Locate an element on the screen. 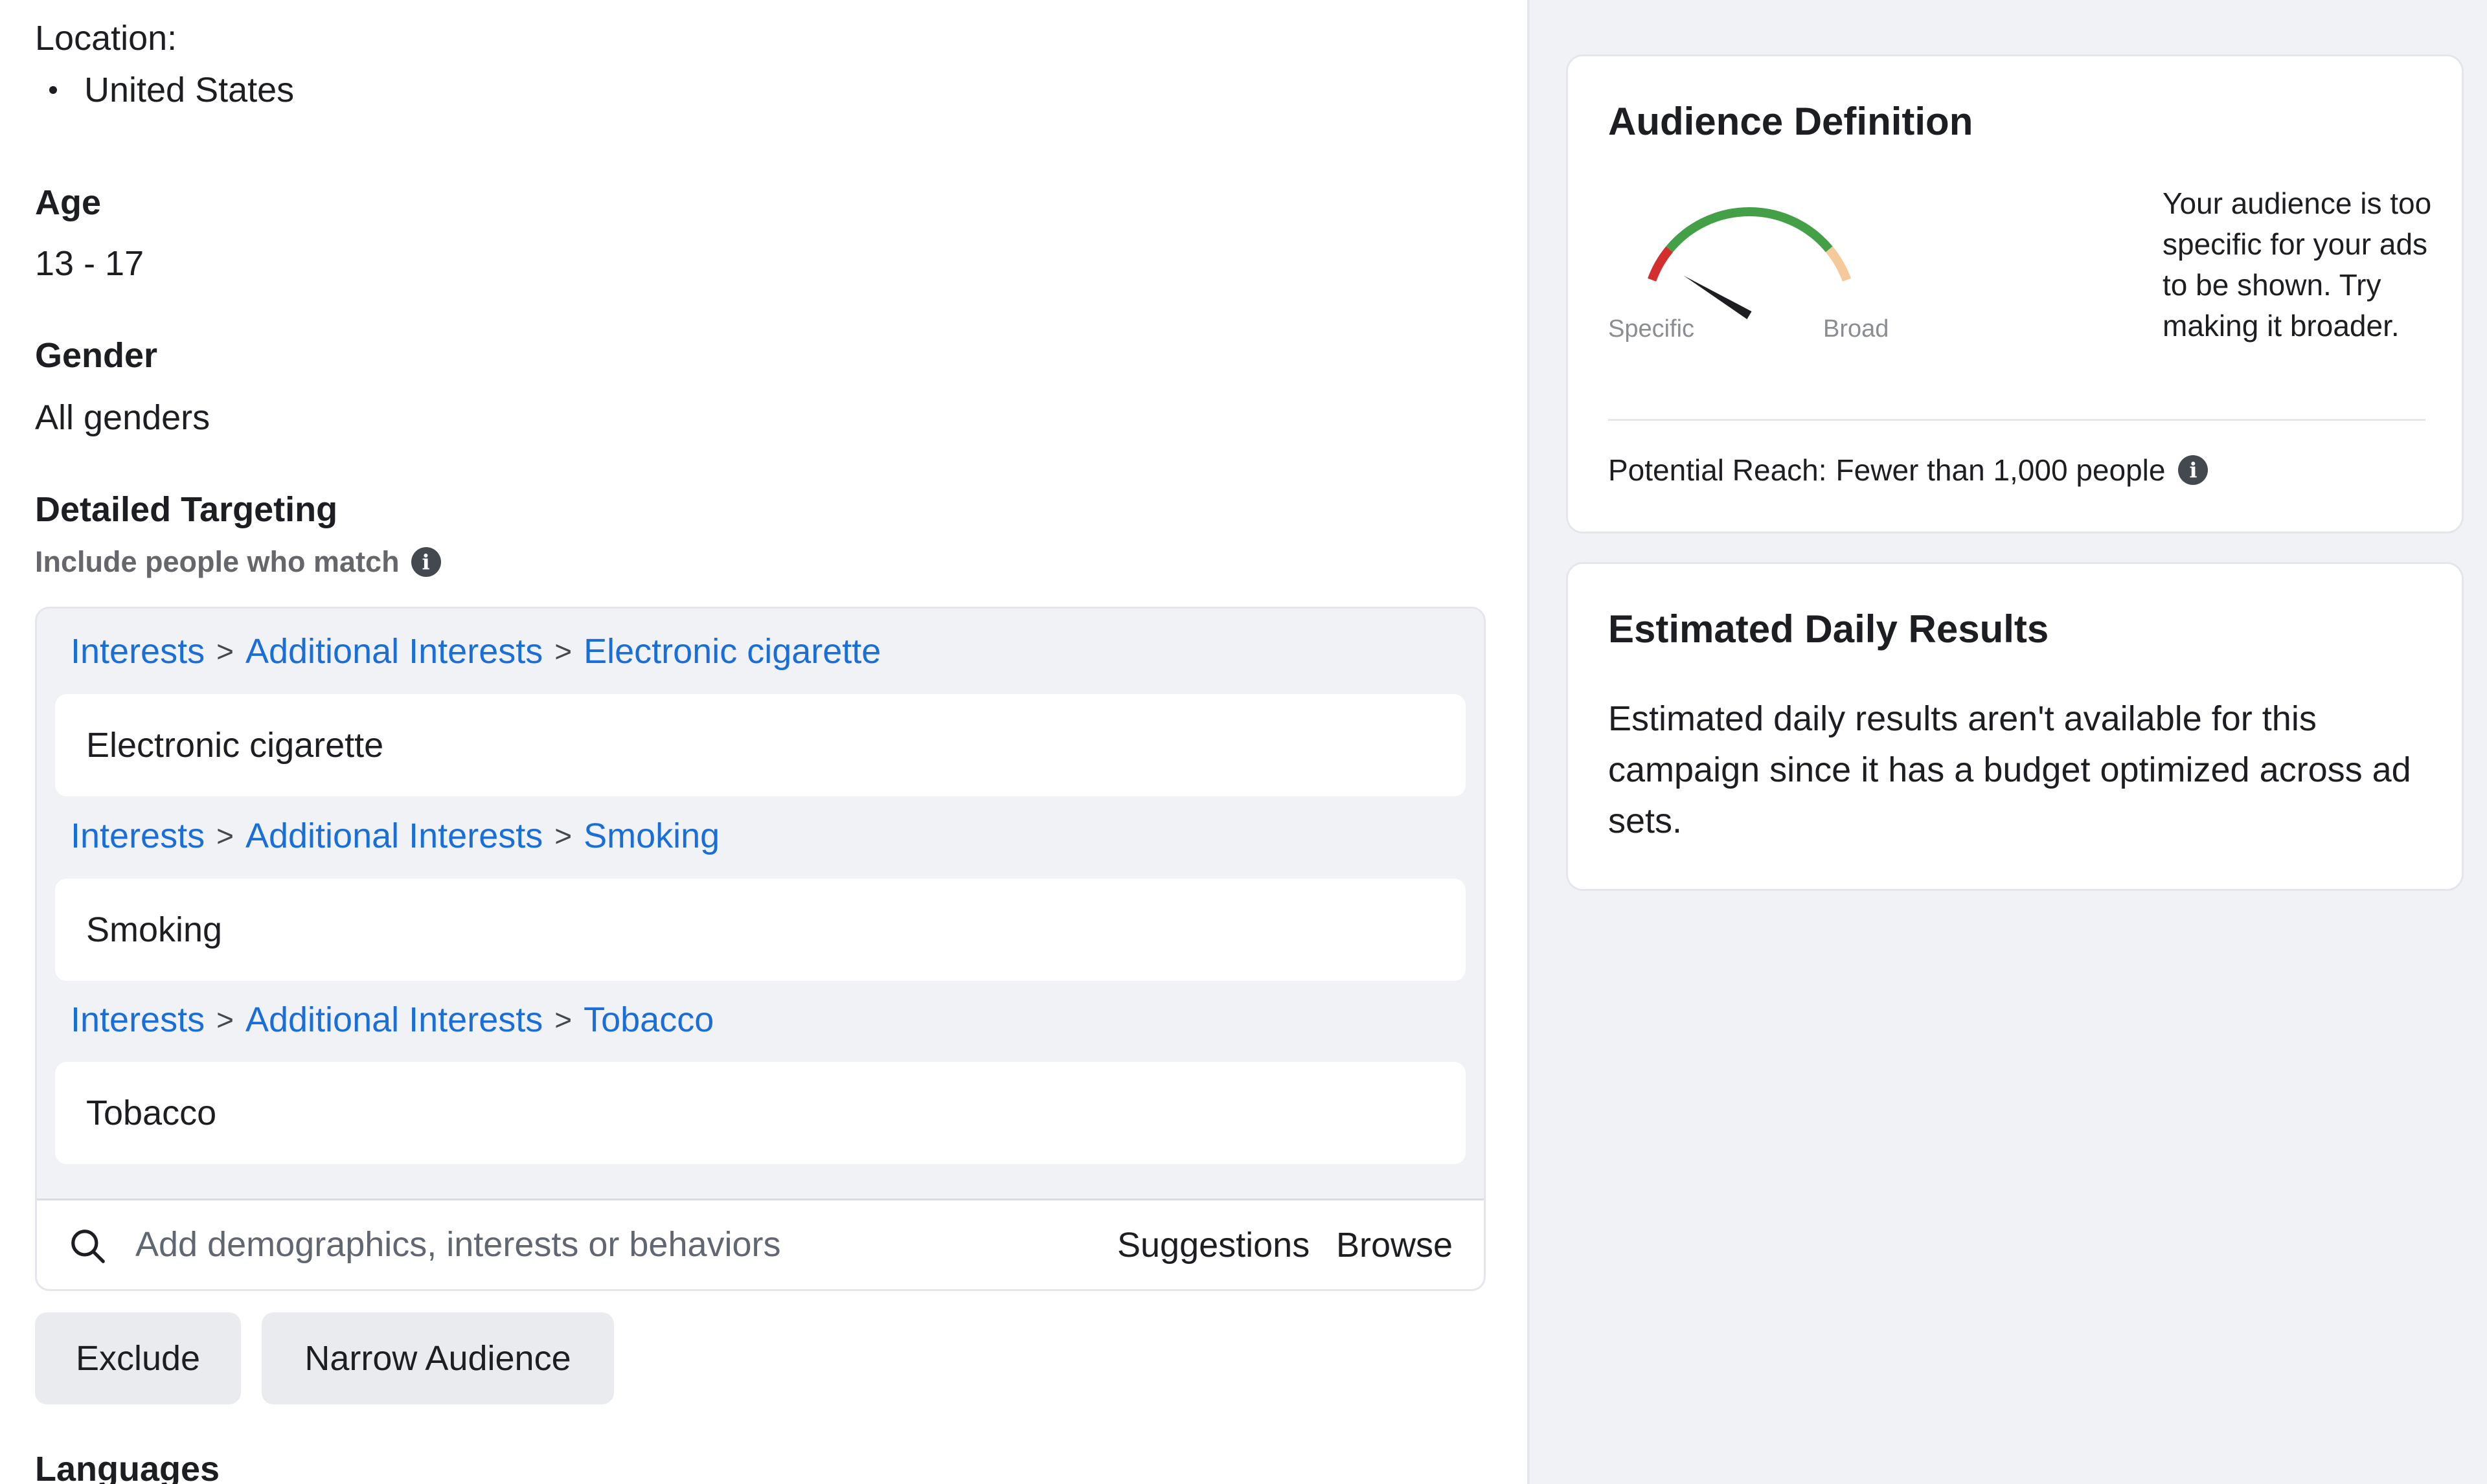 Image resolution: width=2487 pixels, height=1484 pixels. include-label-row: Include people who match i is located at coordinates (238, 562).